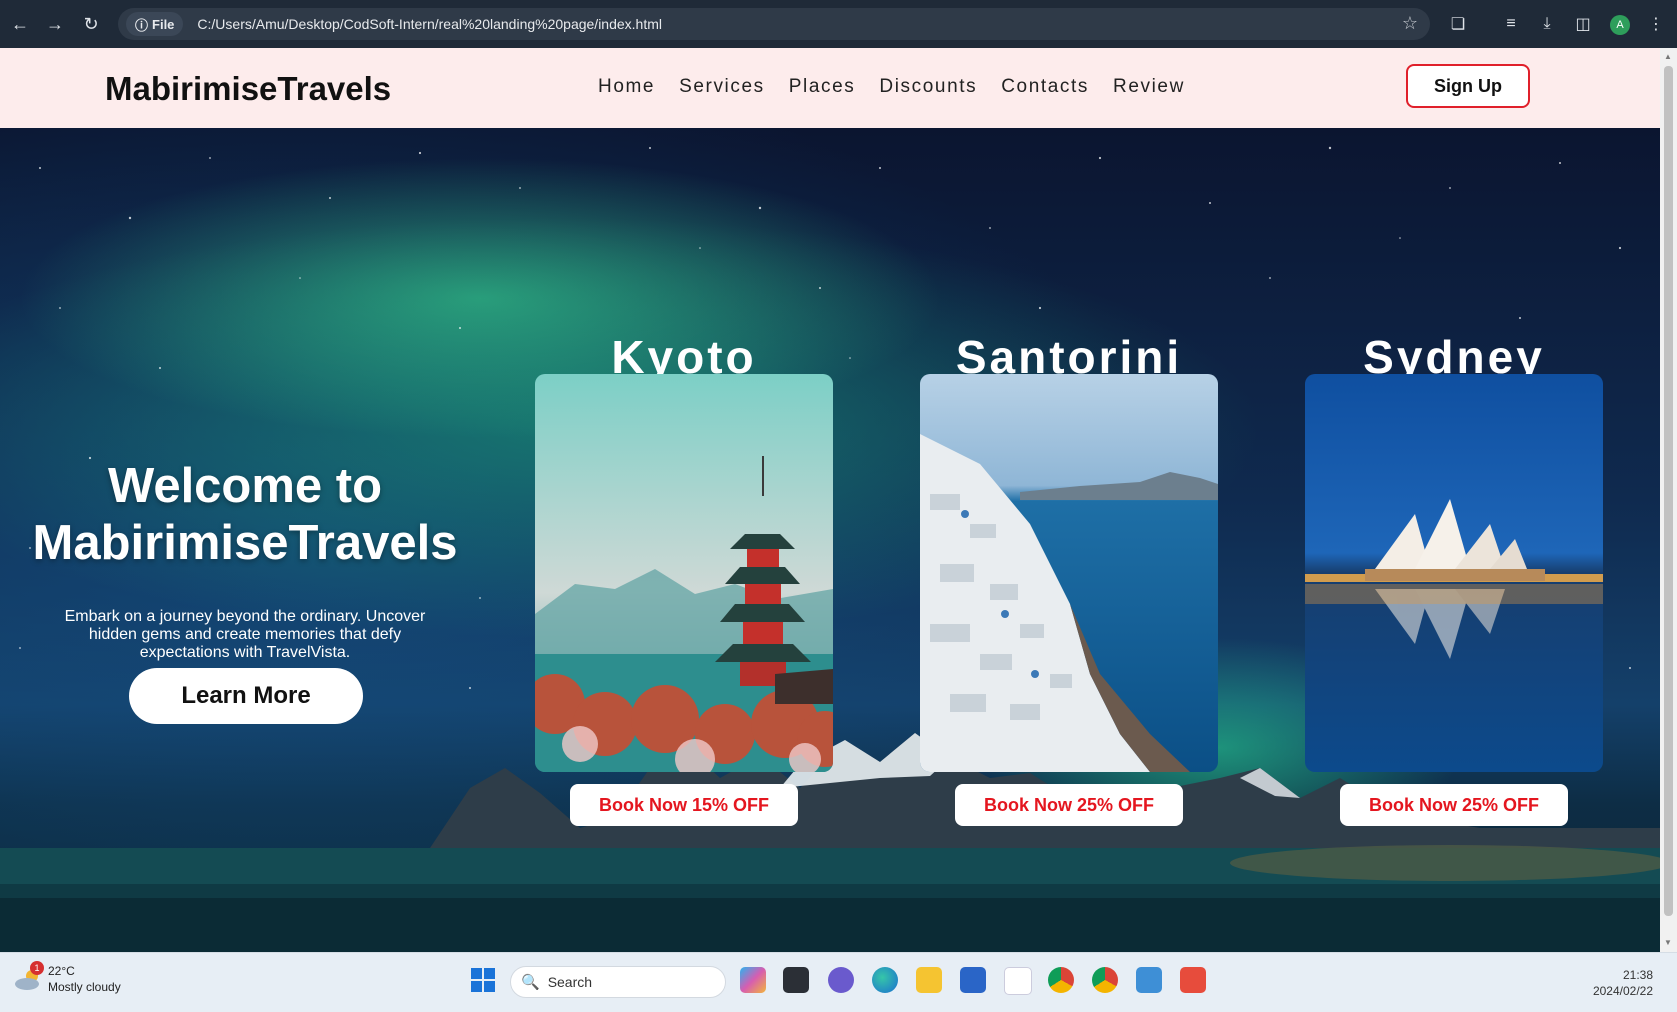 The width and height of the screenshot is (1677, 1012). I want to click on chrome-profile-icon, so click(1105, 980).